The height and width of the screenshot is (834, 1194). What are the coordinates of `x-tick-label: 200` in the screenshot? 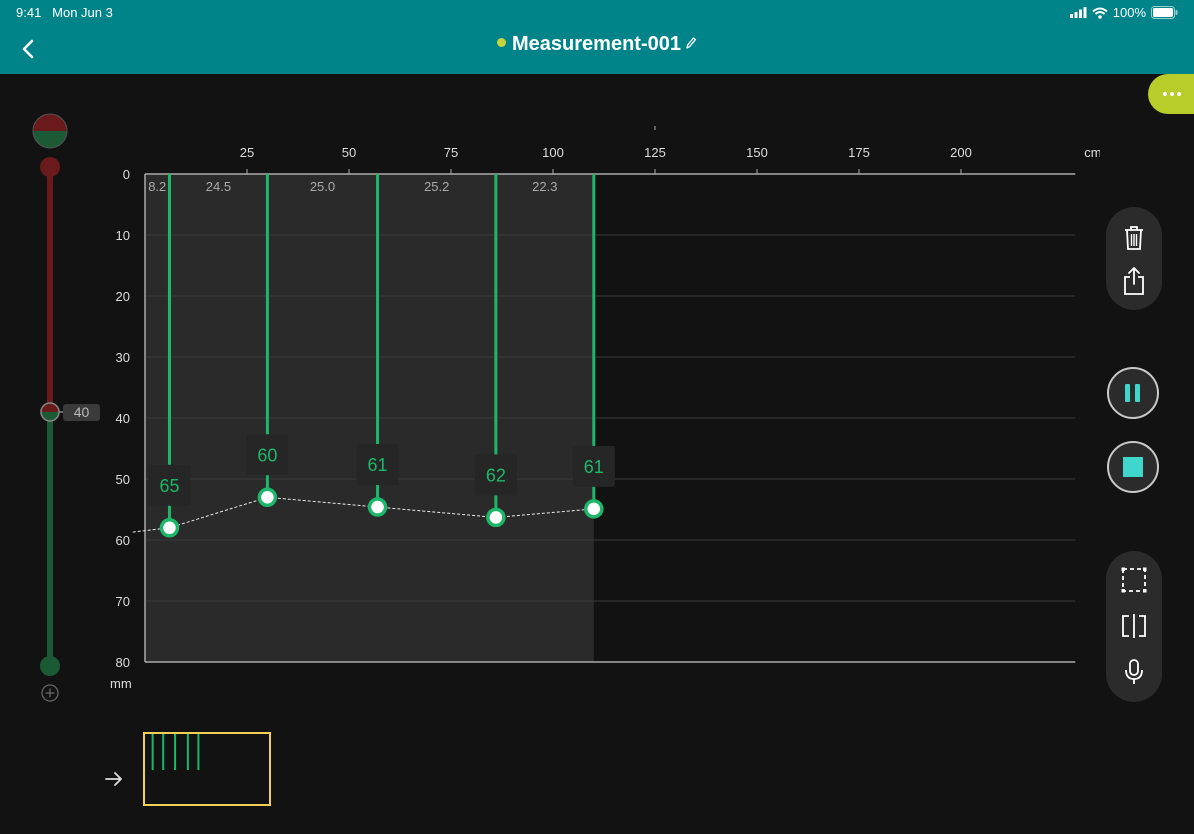 It's located at (961, 152).